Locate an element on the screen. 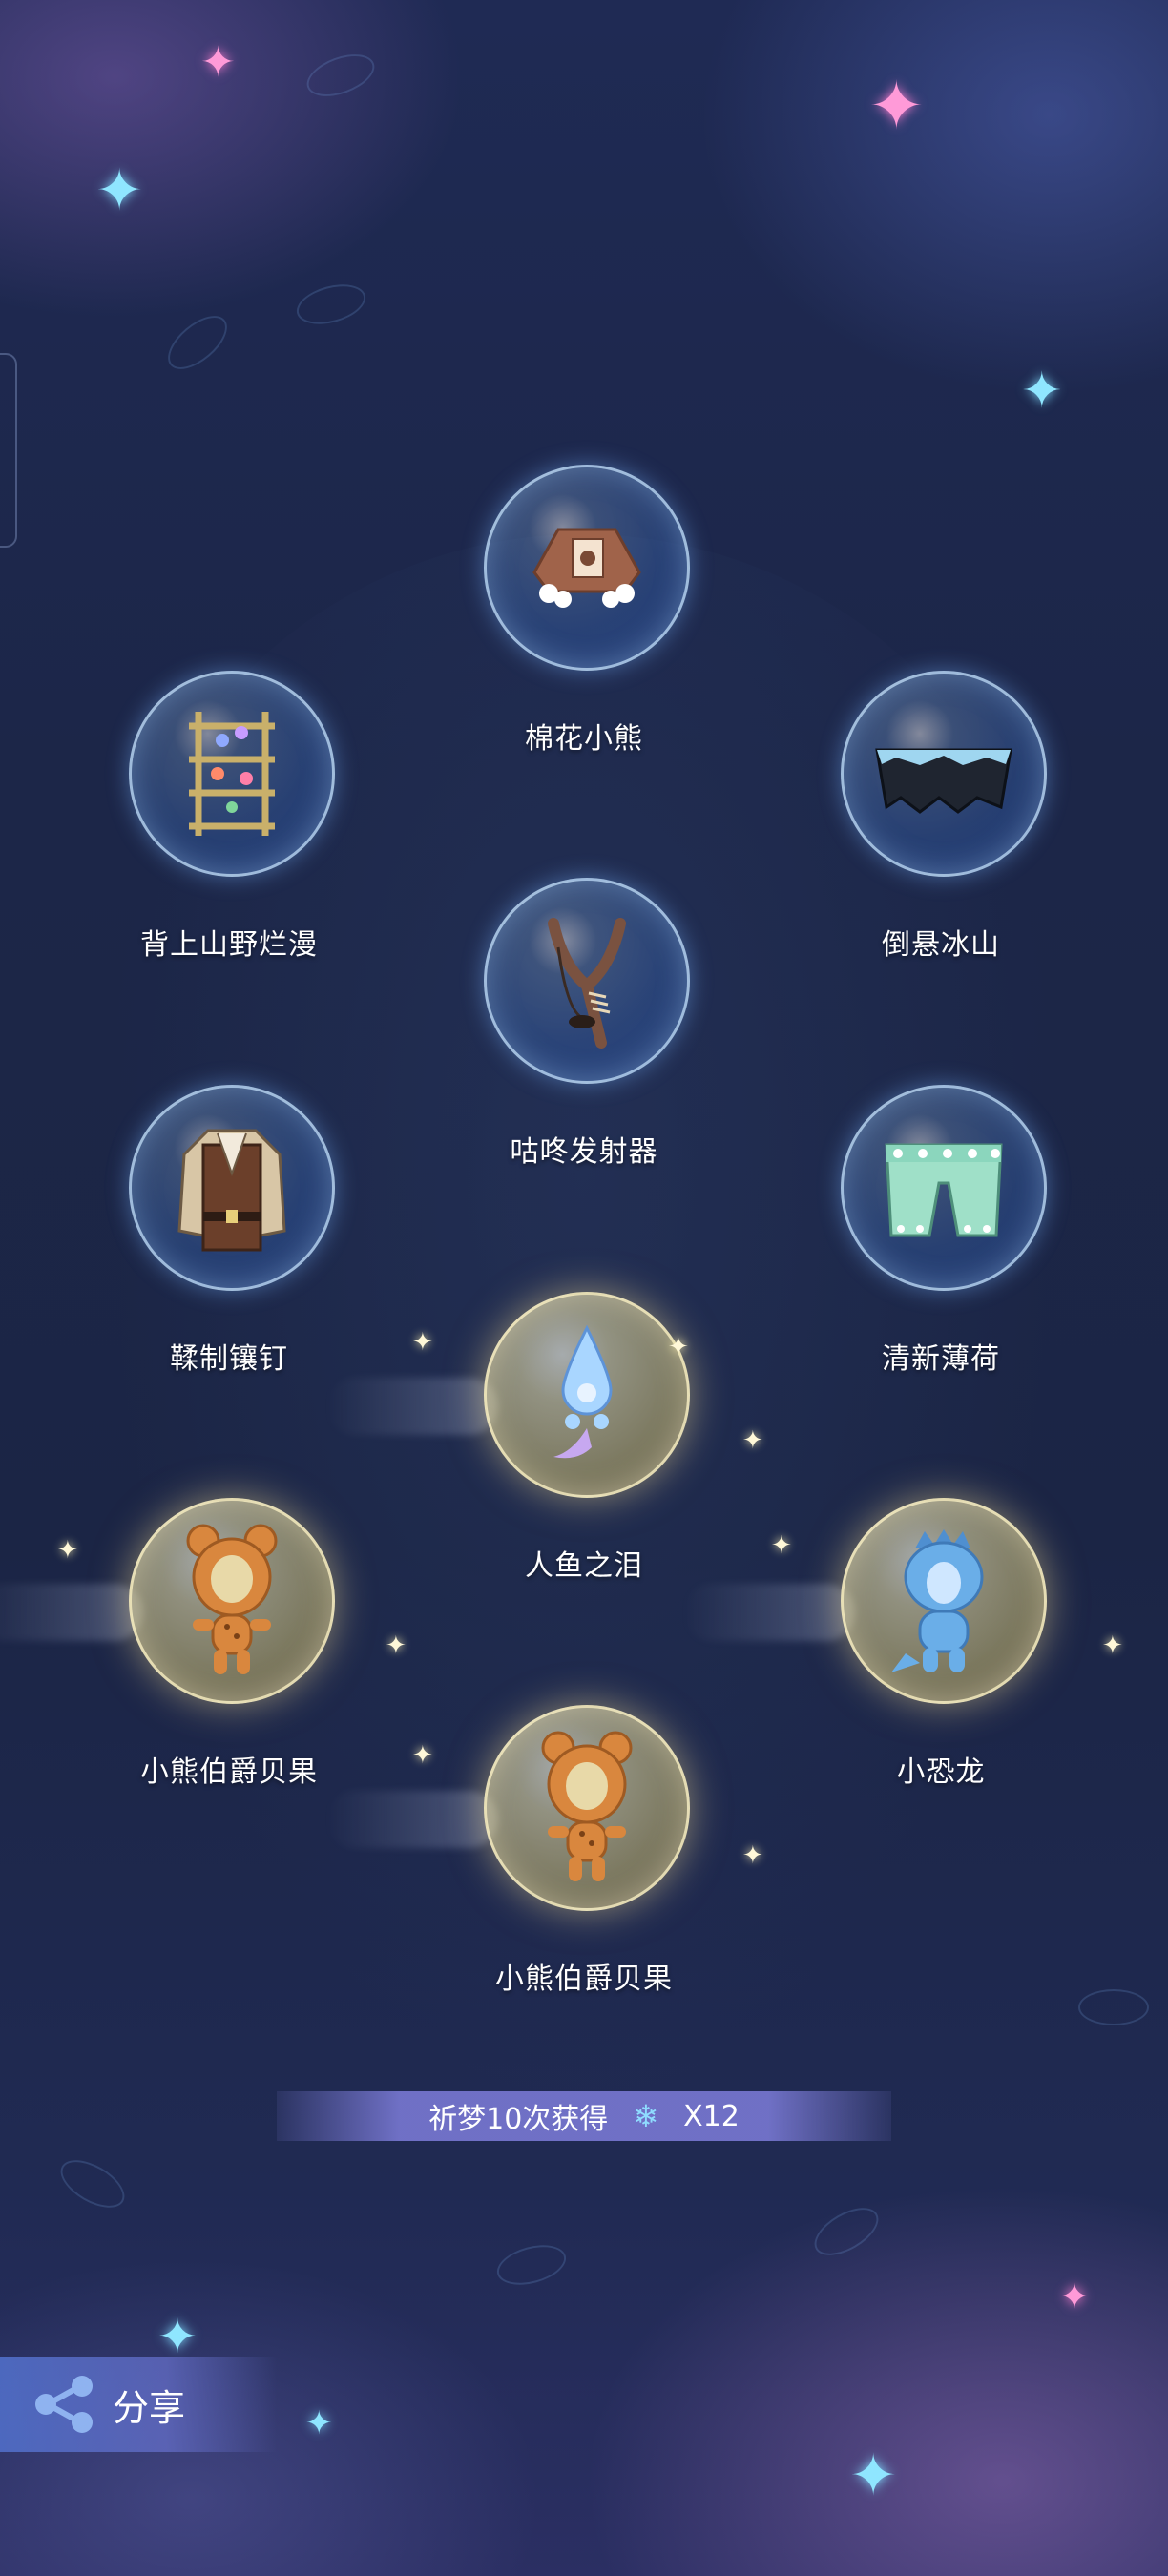 This screenshot has width=1168, height=2576. reward-text: 祈梦10次获得 is located at coordinates (518, 2119).